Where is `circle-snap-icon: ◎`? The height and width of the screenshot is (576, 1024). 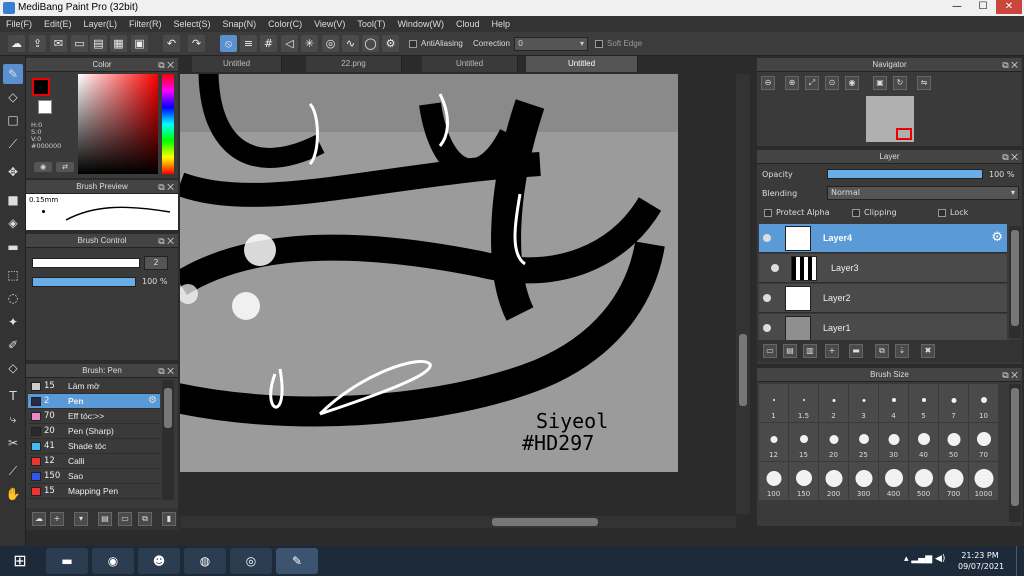 circle-snap-icon: ◎ is located at coordinates (330, 43).